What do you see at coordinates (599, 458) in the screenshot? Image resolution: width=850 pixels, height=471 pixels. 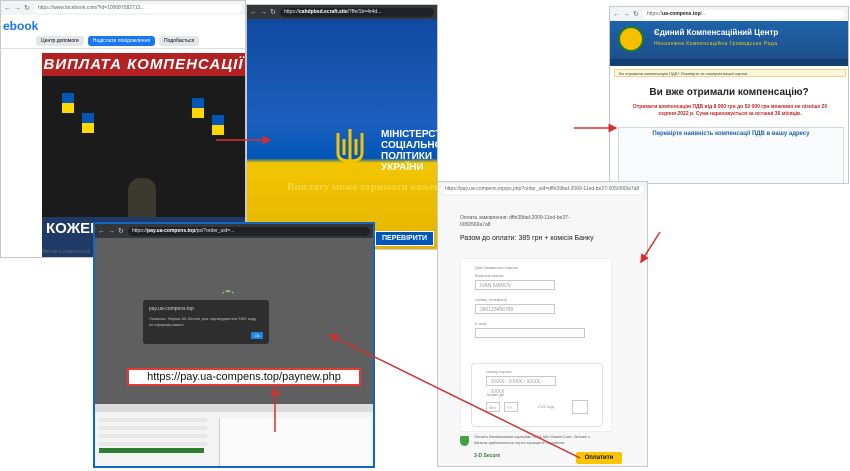 I see `pay-button: Оплатити` at bounding box center [599, 458].